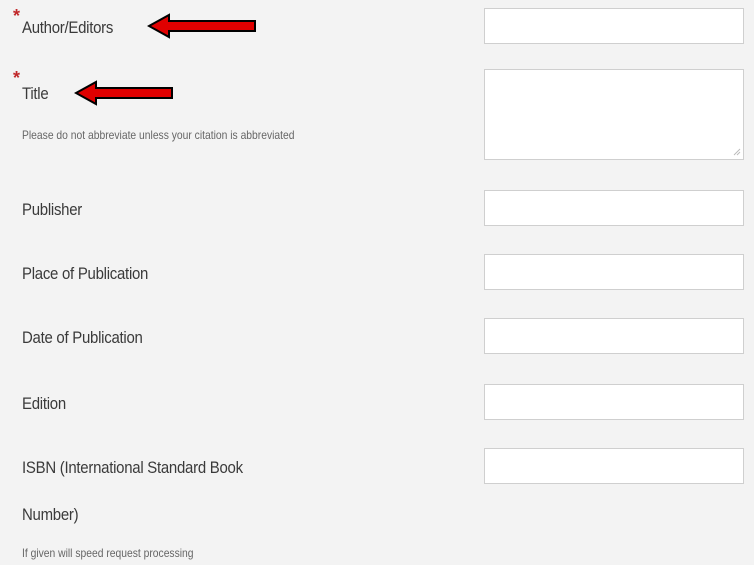  What do you see at coordinates (132, 467) in the screenshot?
I see `isbn-label-line-1: ISBN (International Standard Book` at bounding box center [132, 467].